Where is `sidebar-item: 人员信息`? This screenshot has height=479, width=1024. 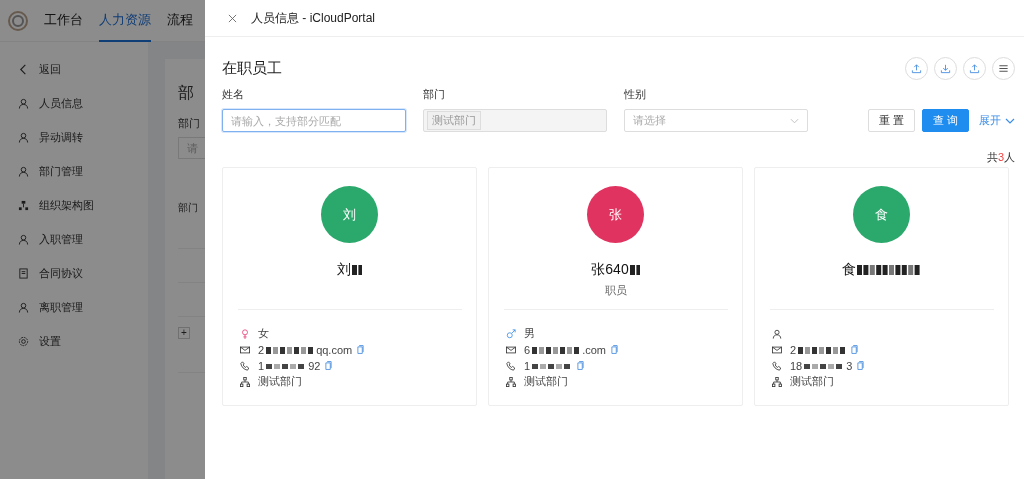
sidebar-item: 人员信息 is located at coordinates (61, 103).